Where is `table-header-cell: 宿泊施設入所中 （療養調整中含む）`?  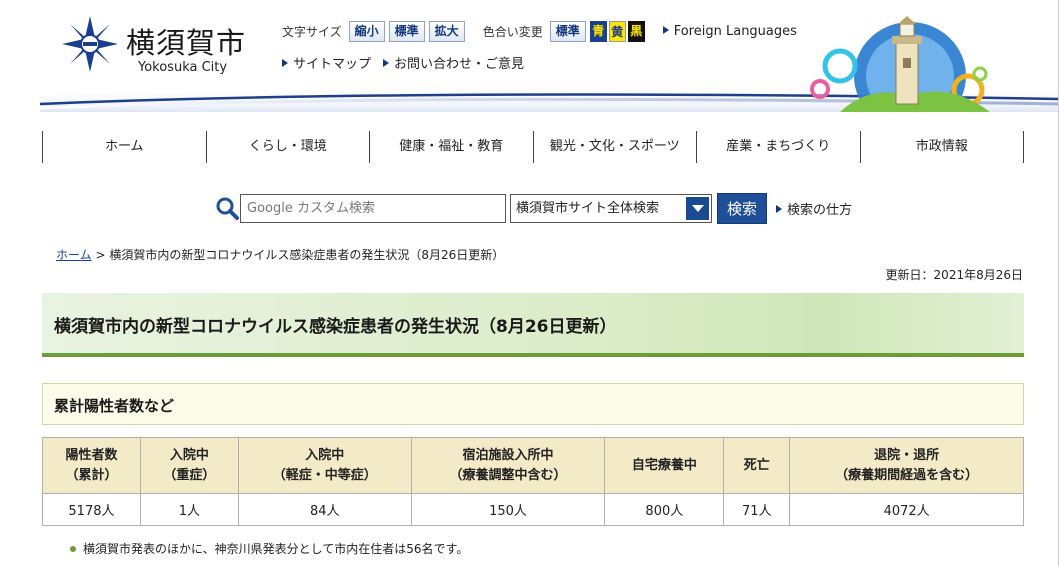
table-header-cell: 宿泊施設入所中 （療養調整中含む） is located at coordinates (508, 465).